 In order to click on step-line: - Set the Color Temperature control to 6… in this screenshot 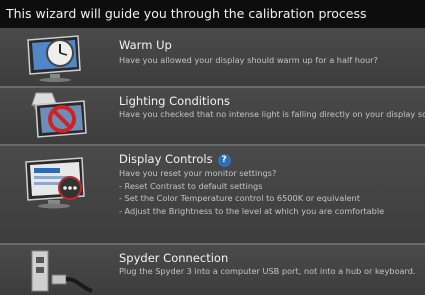, I will do `click(239, 198)`.